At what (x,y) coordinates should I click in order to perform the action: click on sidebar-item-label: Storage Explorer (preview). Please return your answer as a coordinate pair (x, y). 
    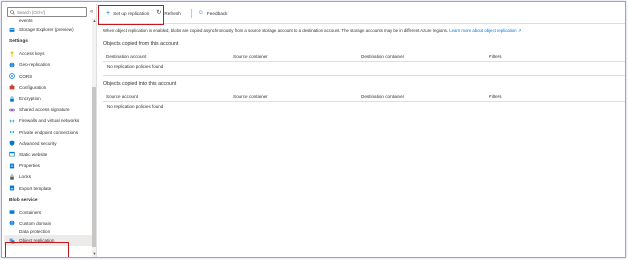
    Looking at the image, I should click on (46, 30).